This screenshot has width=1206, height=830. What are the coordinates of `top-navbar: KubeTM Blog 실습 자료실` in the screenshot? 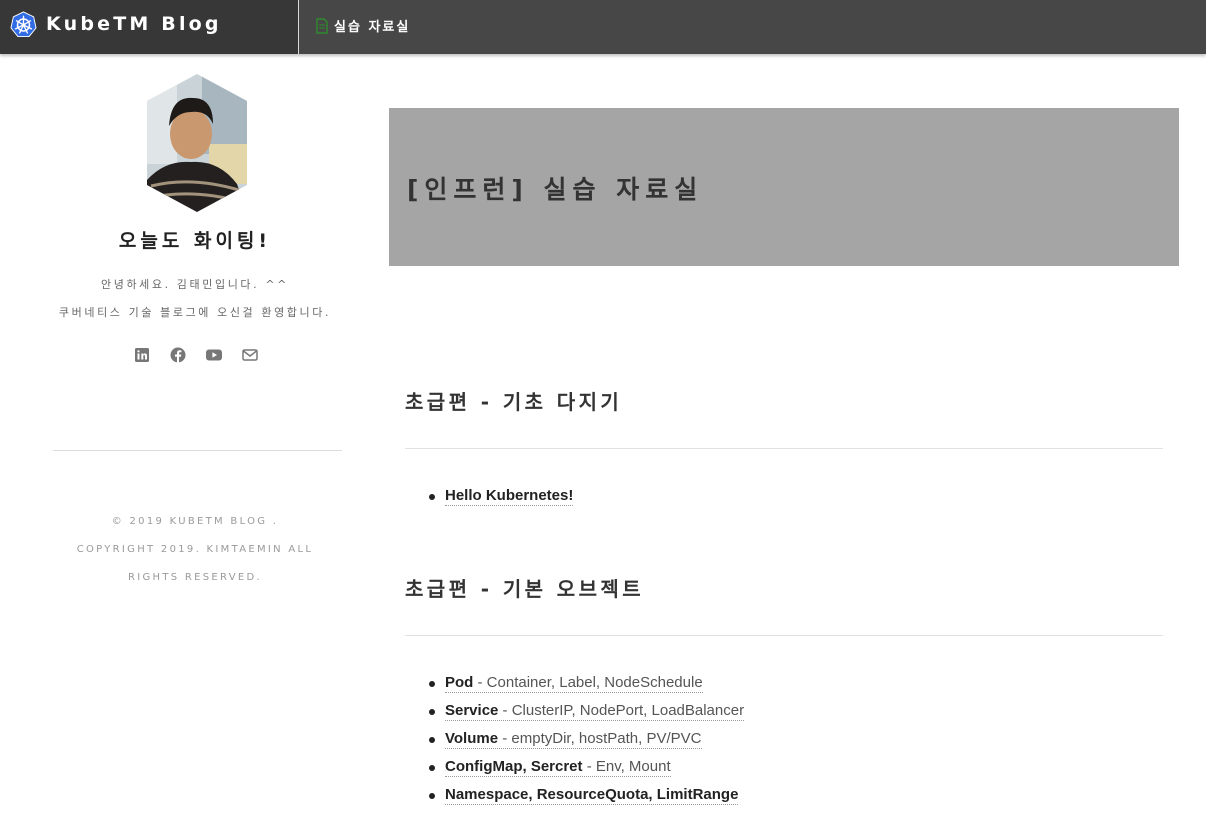 It's located at (603, 27).